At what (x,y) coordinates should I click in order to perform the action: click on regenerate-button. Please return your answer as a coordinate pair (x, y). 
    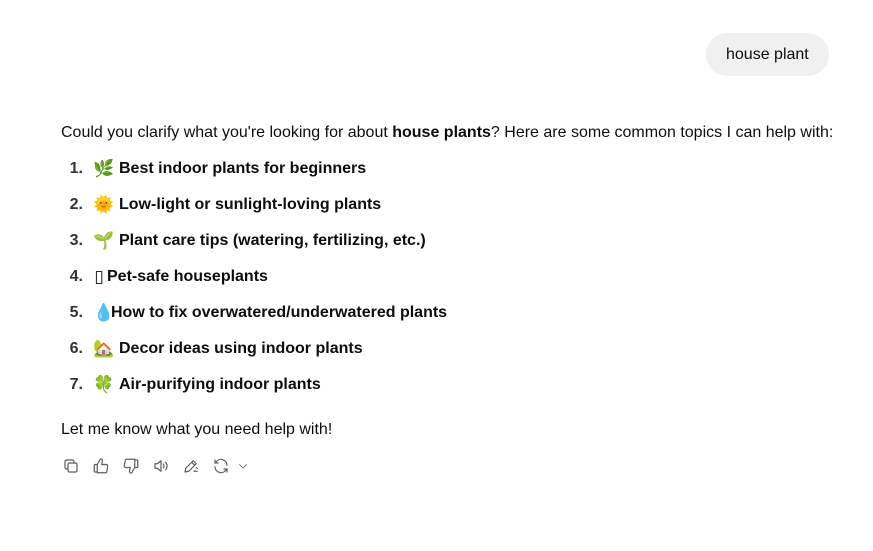
    Looking at the image, I should click on (232, 466).